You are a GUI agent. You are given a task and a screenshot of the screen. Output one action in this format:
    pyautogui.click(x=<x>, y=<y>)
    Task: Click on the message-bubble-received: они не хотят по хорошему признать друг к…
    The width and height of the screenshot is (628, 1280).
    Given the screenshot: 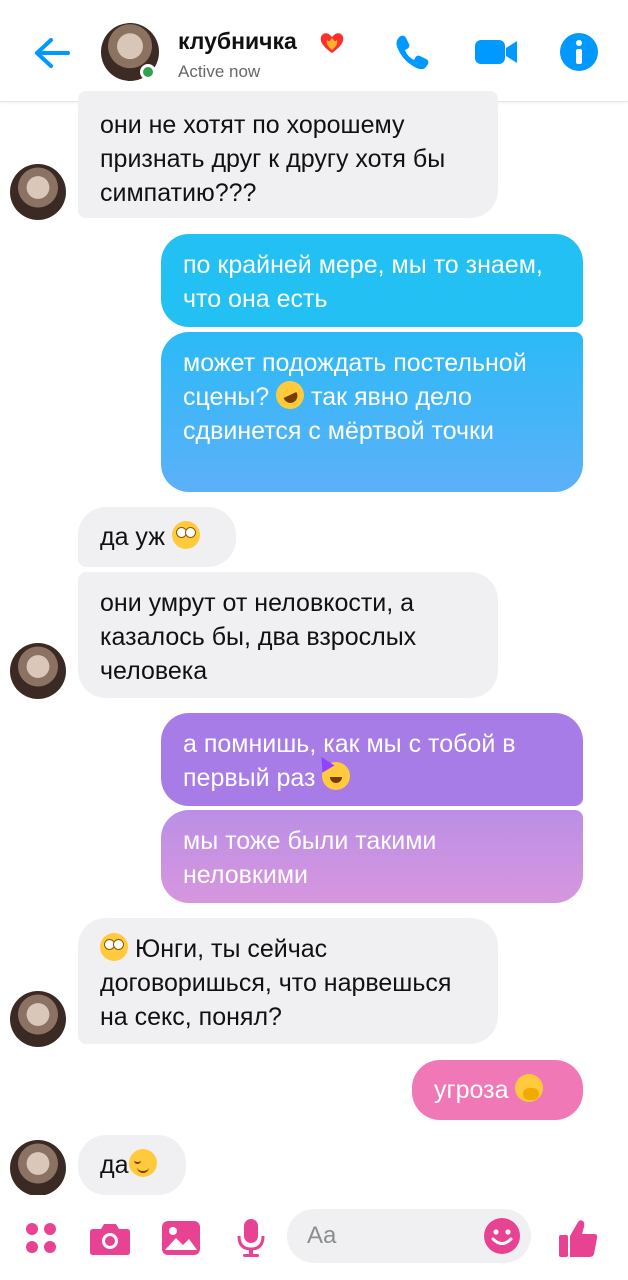 What is the action you would take?
    pyautogui.click(x=288, y=154)
    